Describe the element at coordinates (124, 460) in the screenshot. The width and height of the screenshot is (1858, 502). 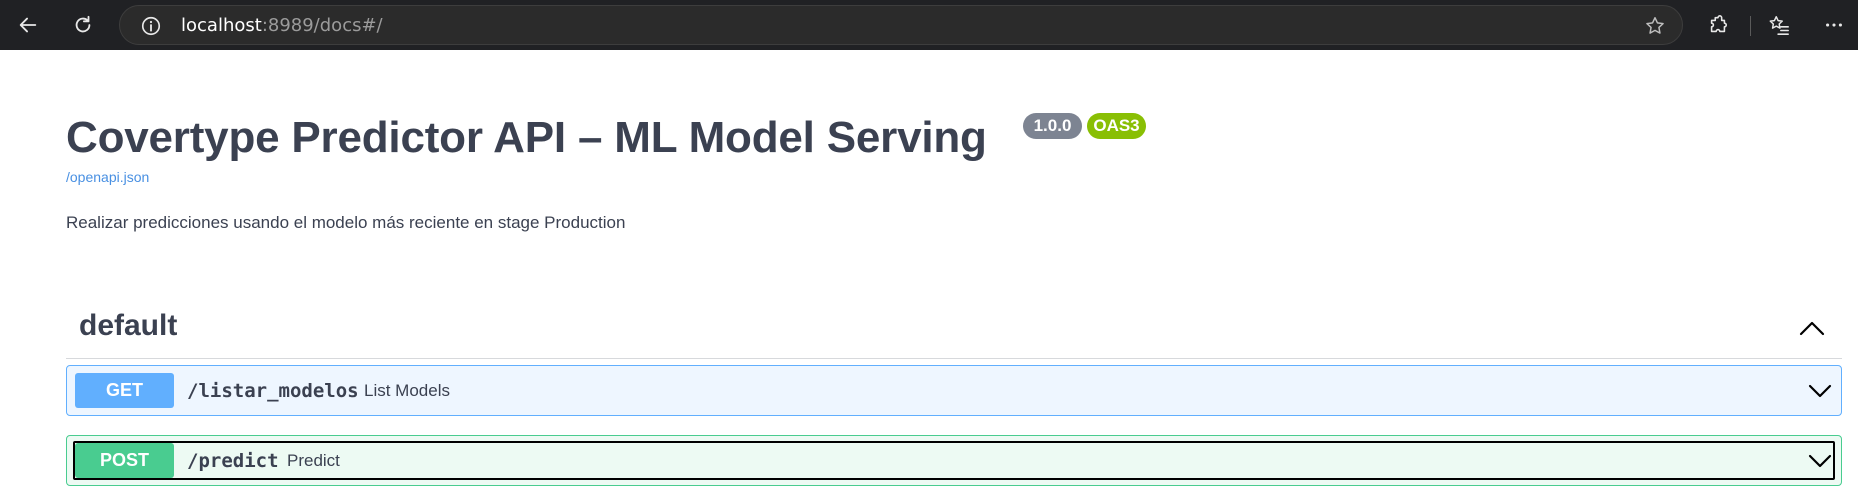
I see `method-badge-post: POST` at that location.